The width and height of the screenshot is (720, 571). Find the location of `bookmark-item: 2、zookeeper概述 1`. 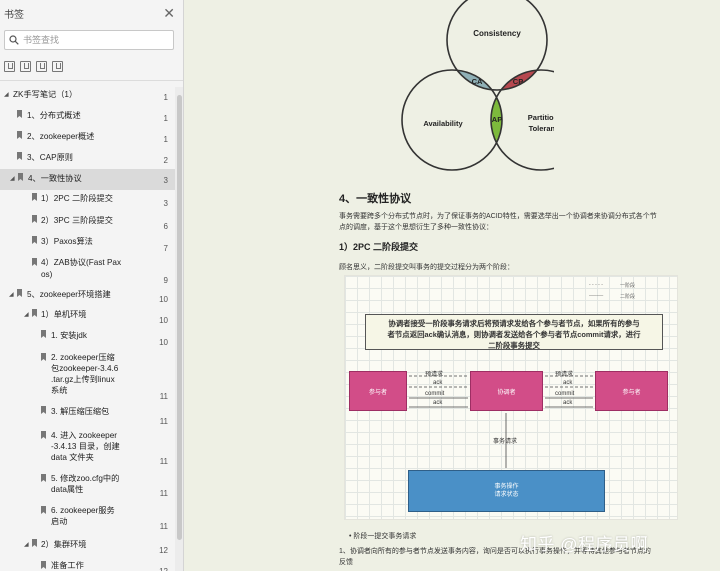

bookmark-item: 2、zookeeper概述 1 is located at coordinates (88, 139).